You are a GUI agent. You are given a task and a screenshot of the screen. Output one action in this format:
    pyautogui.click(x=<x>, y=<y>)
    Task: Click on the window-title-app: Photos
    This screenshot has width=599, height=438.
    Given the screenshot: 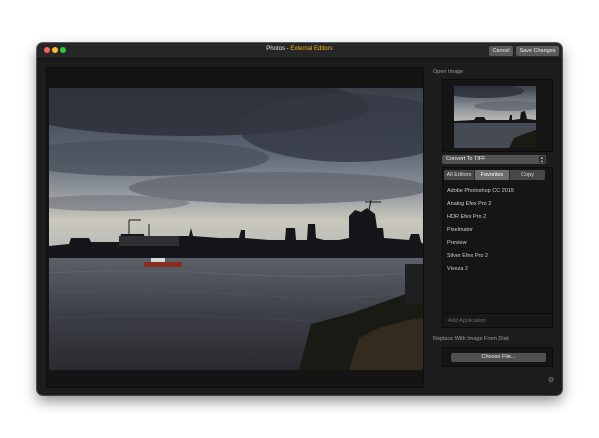 What is the action you would take?
    pyautogui.click(x=275, y=49)
    